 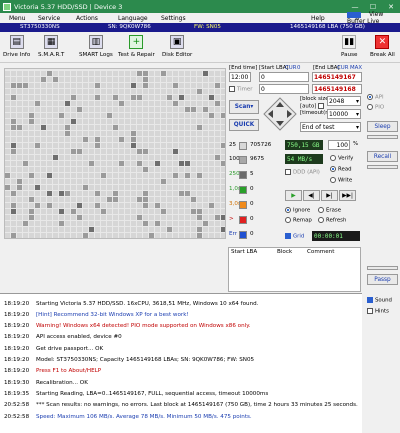 What do you see at coordinates (341, 169) in the screenshot?
I see `read-radio: Read` at bounding box center [341, 169].